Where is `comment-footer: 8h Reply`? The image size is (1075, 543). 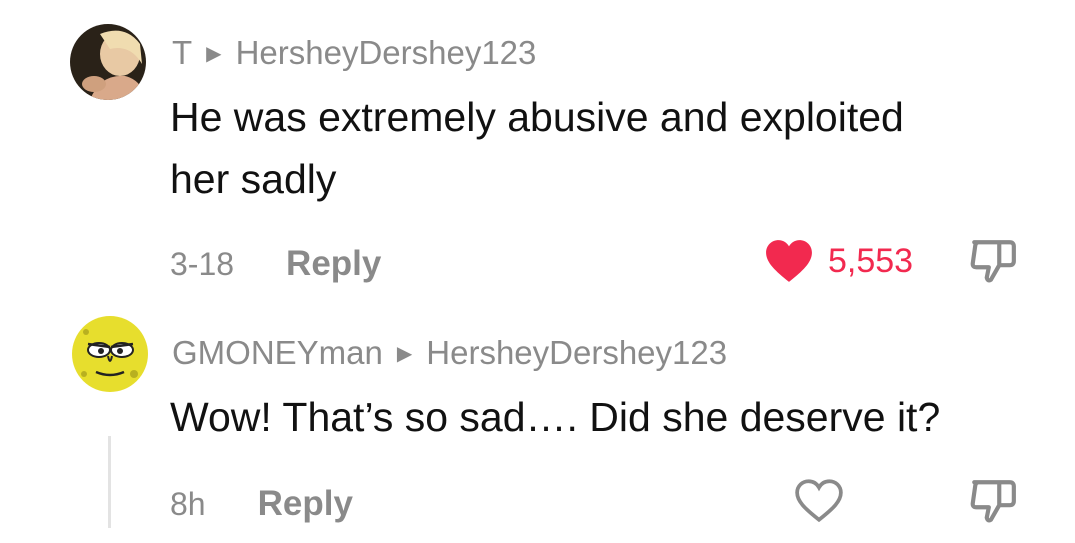
comment-footer: 8h Reply is located at coordinates (261, 504).